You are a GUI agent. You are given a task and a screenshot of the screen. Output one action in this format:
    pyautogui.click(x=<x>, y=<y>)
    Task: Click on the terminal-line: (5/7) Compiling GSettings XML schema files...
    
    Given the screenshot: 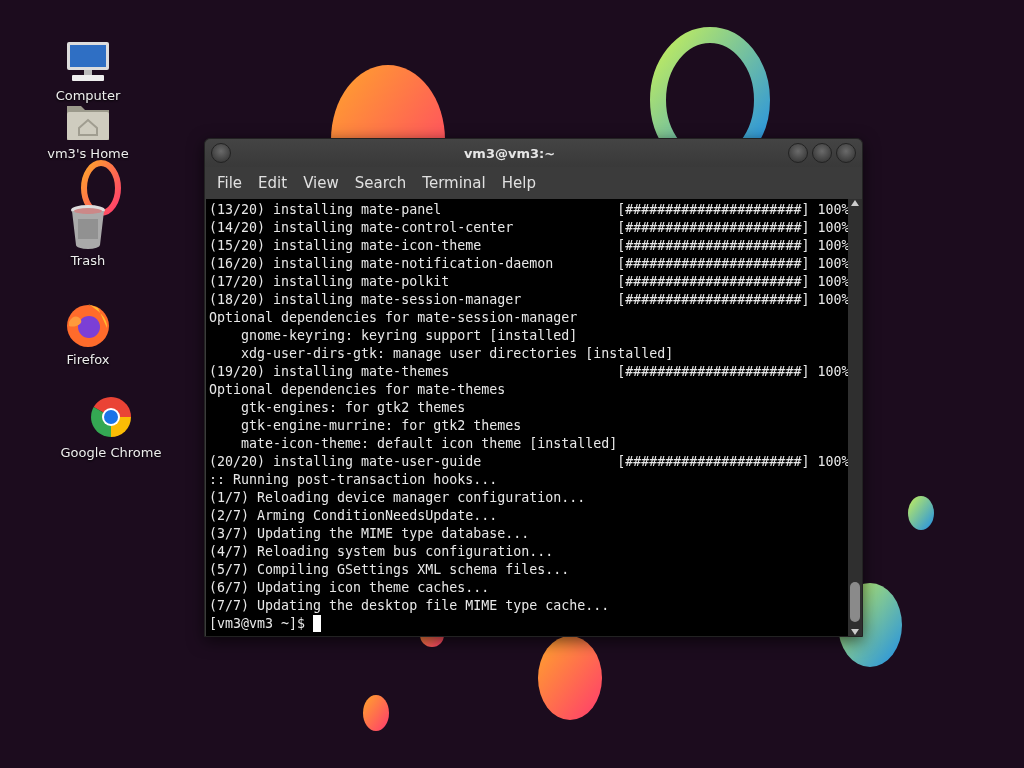 What is the action you would take?
    pyautogui.click(x=390, y=570)
    